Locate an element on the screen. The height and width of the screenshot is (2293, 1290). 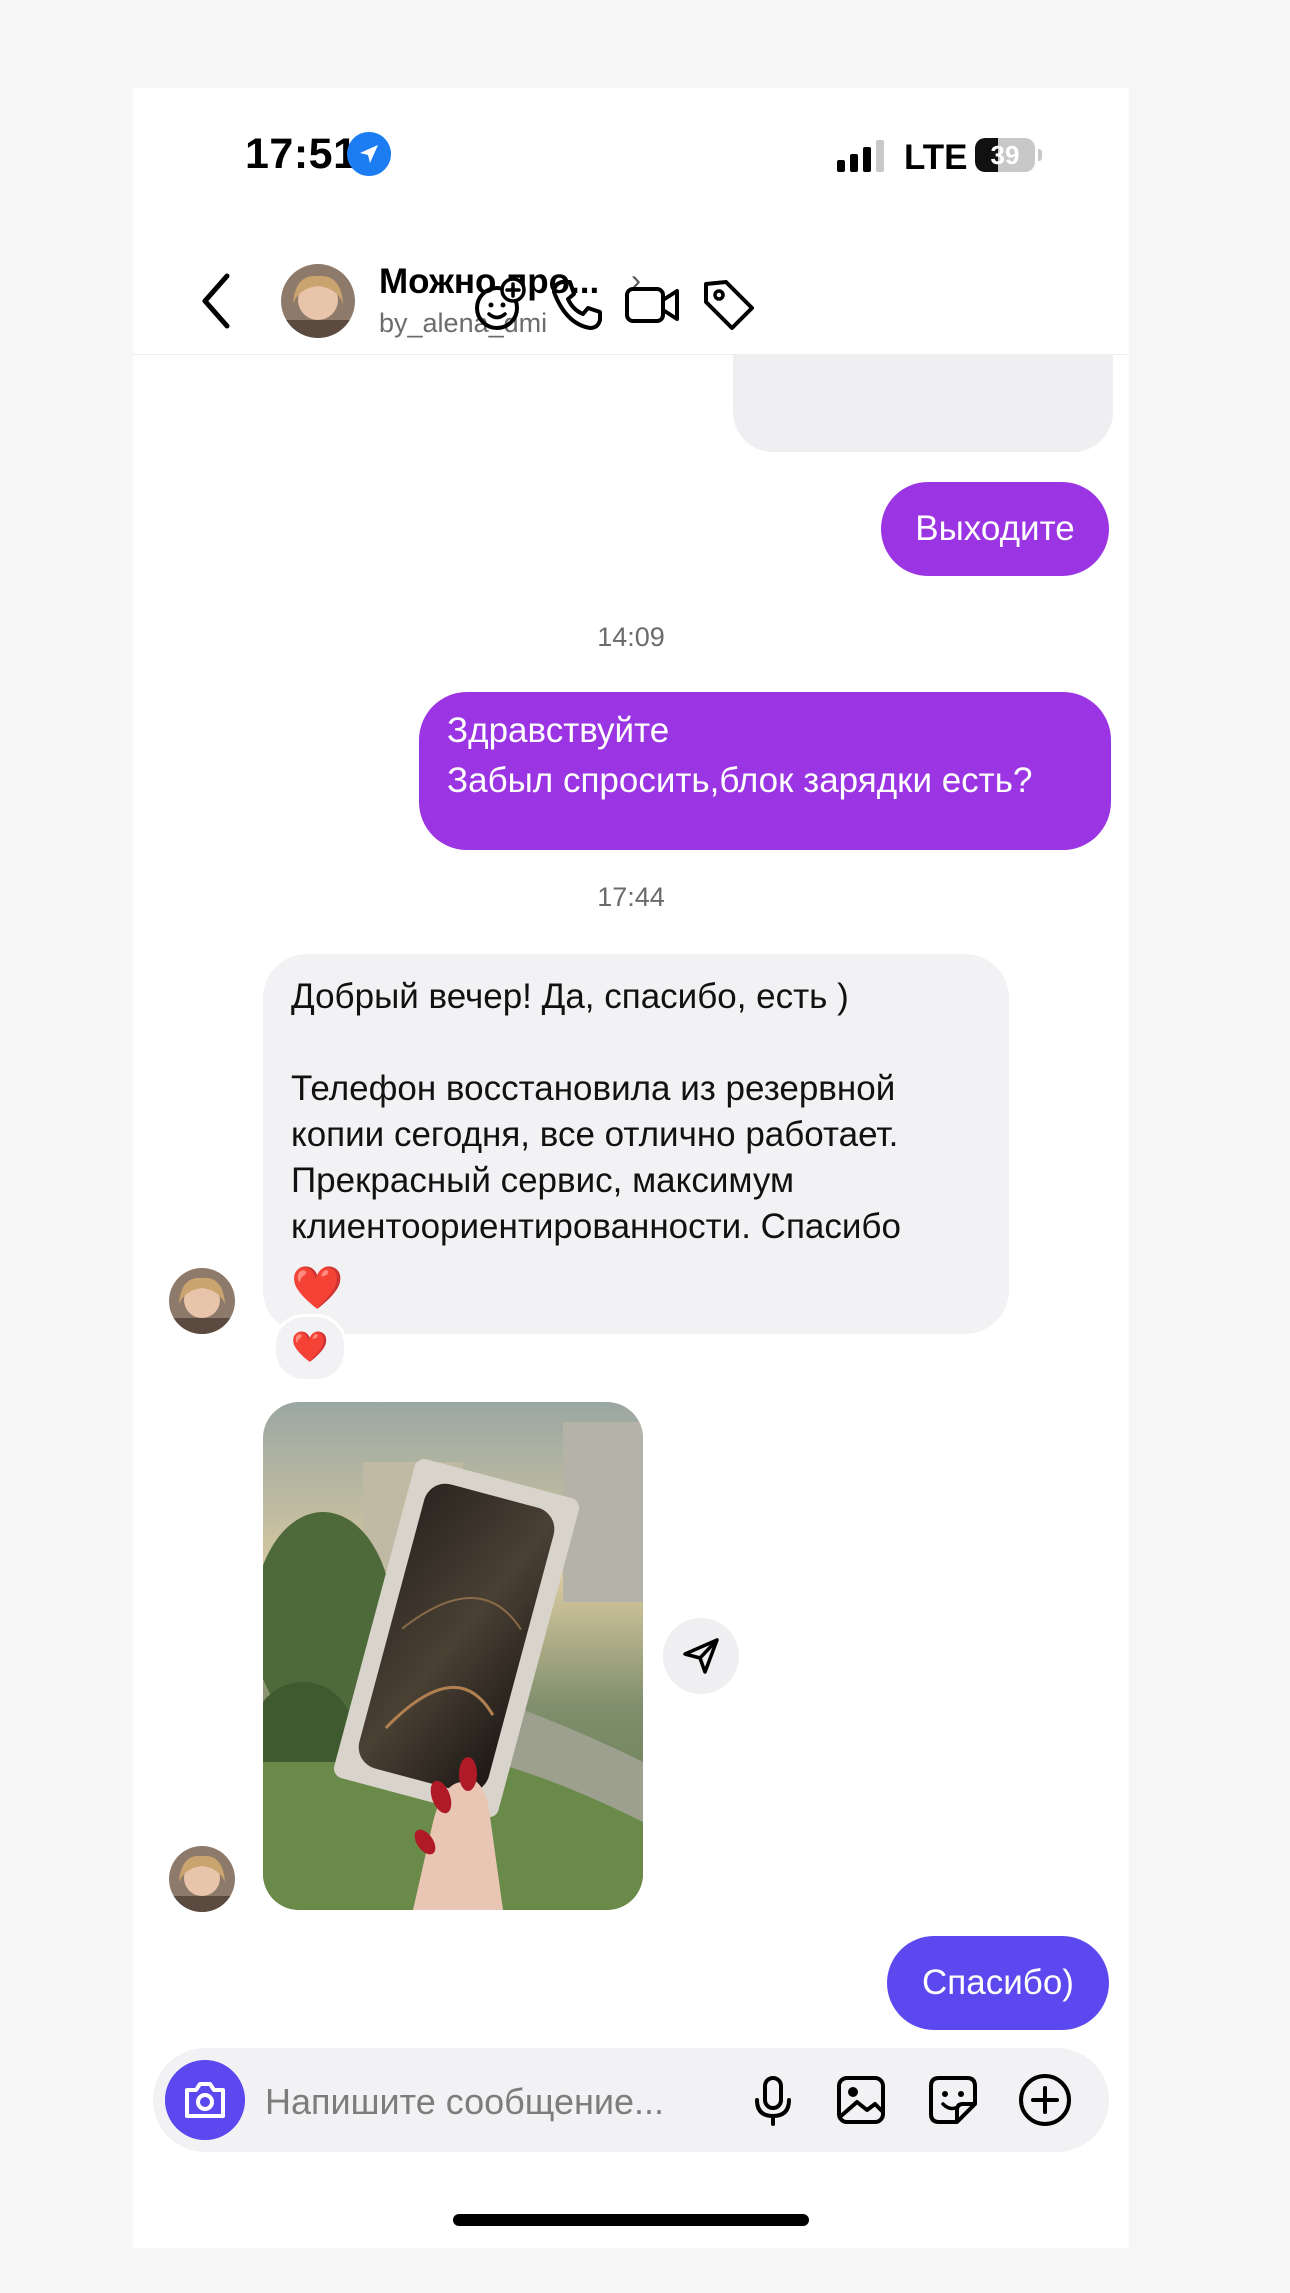
home-indicator is located at coordinates (631, 2220).